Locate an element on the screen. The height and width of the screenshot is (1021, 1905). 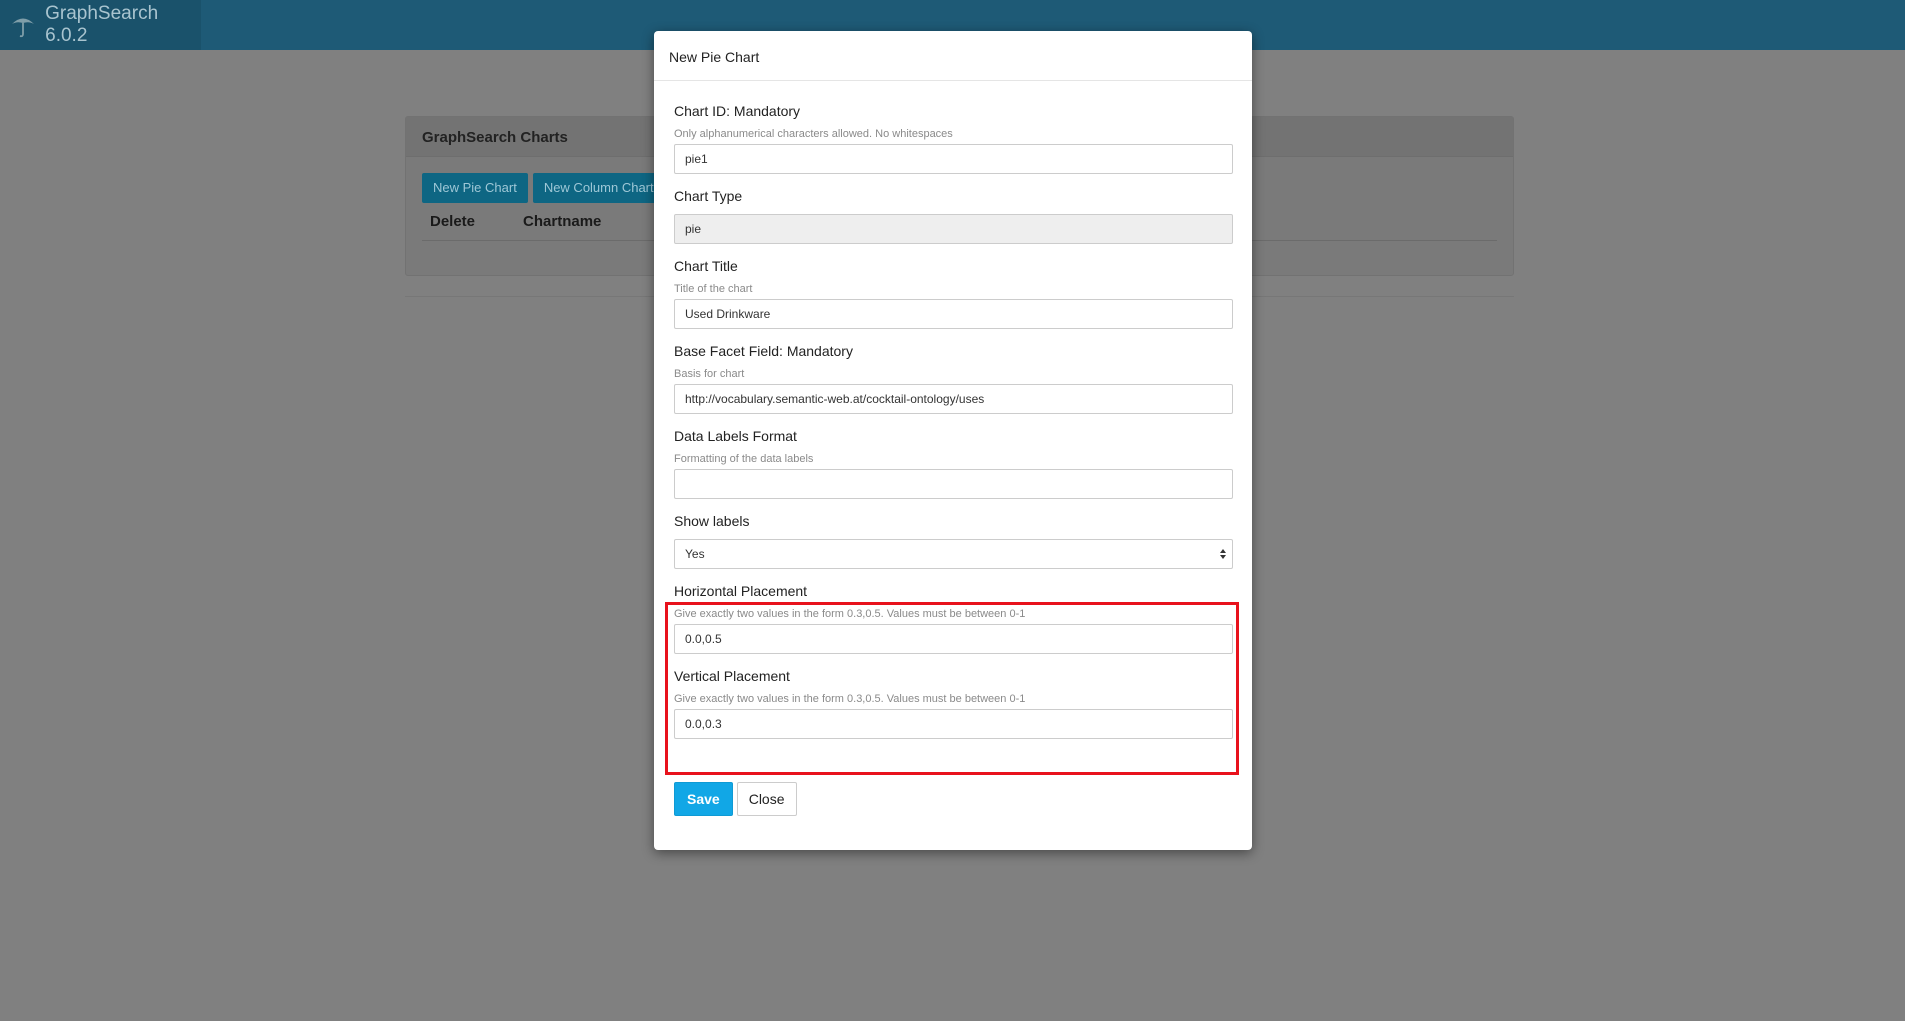
show-labels-value: Yes is located at coordinates (695, 554).